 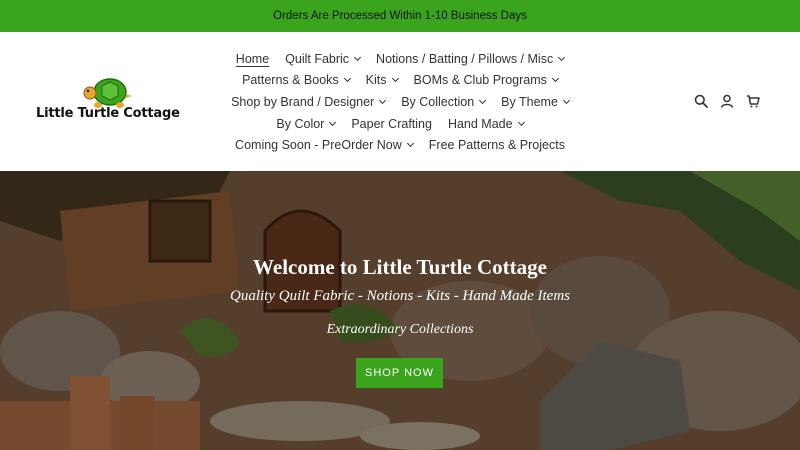 I want to click on nav-label: By Theme, so click(x=529, y=101).